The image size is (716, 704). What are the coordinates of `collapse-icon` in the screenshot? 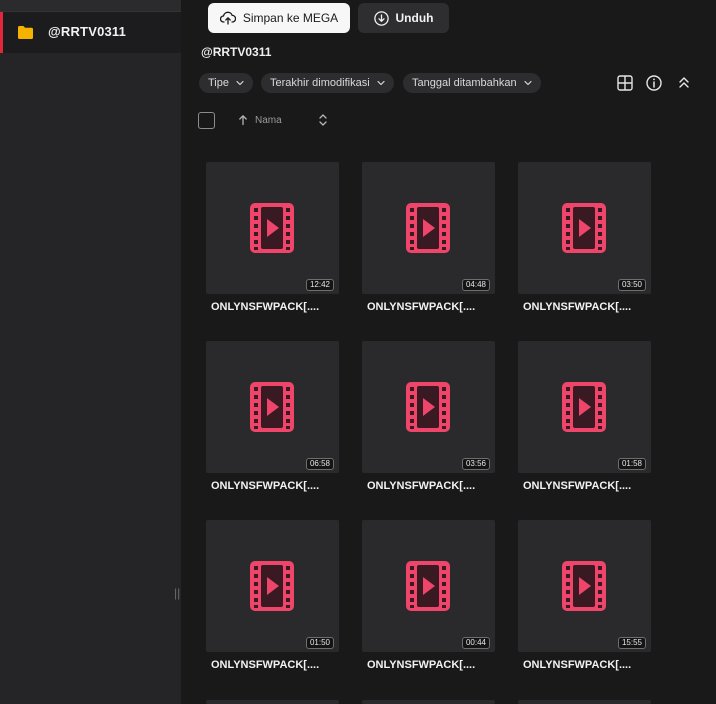 It's located at (684, 83).